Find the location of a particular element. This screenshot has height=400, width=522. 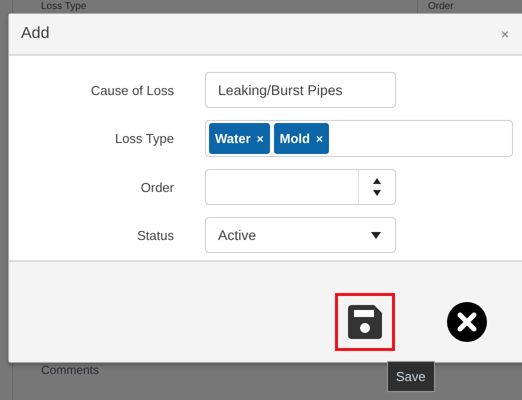

input-field: Leaking/Burst Pipes is located at coordinates (300, 90).